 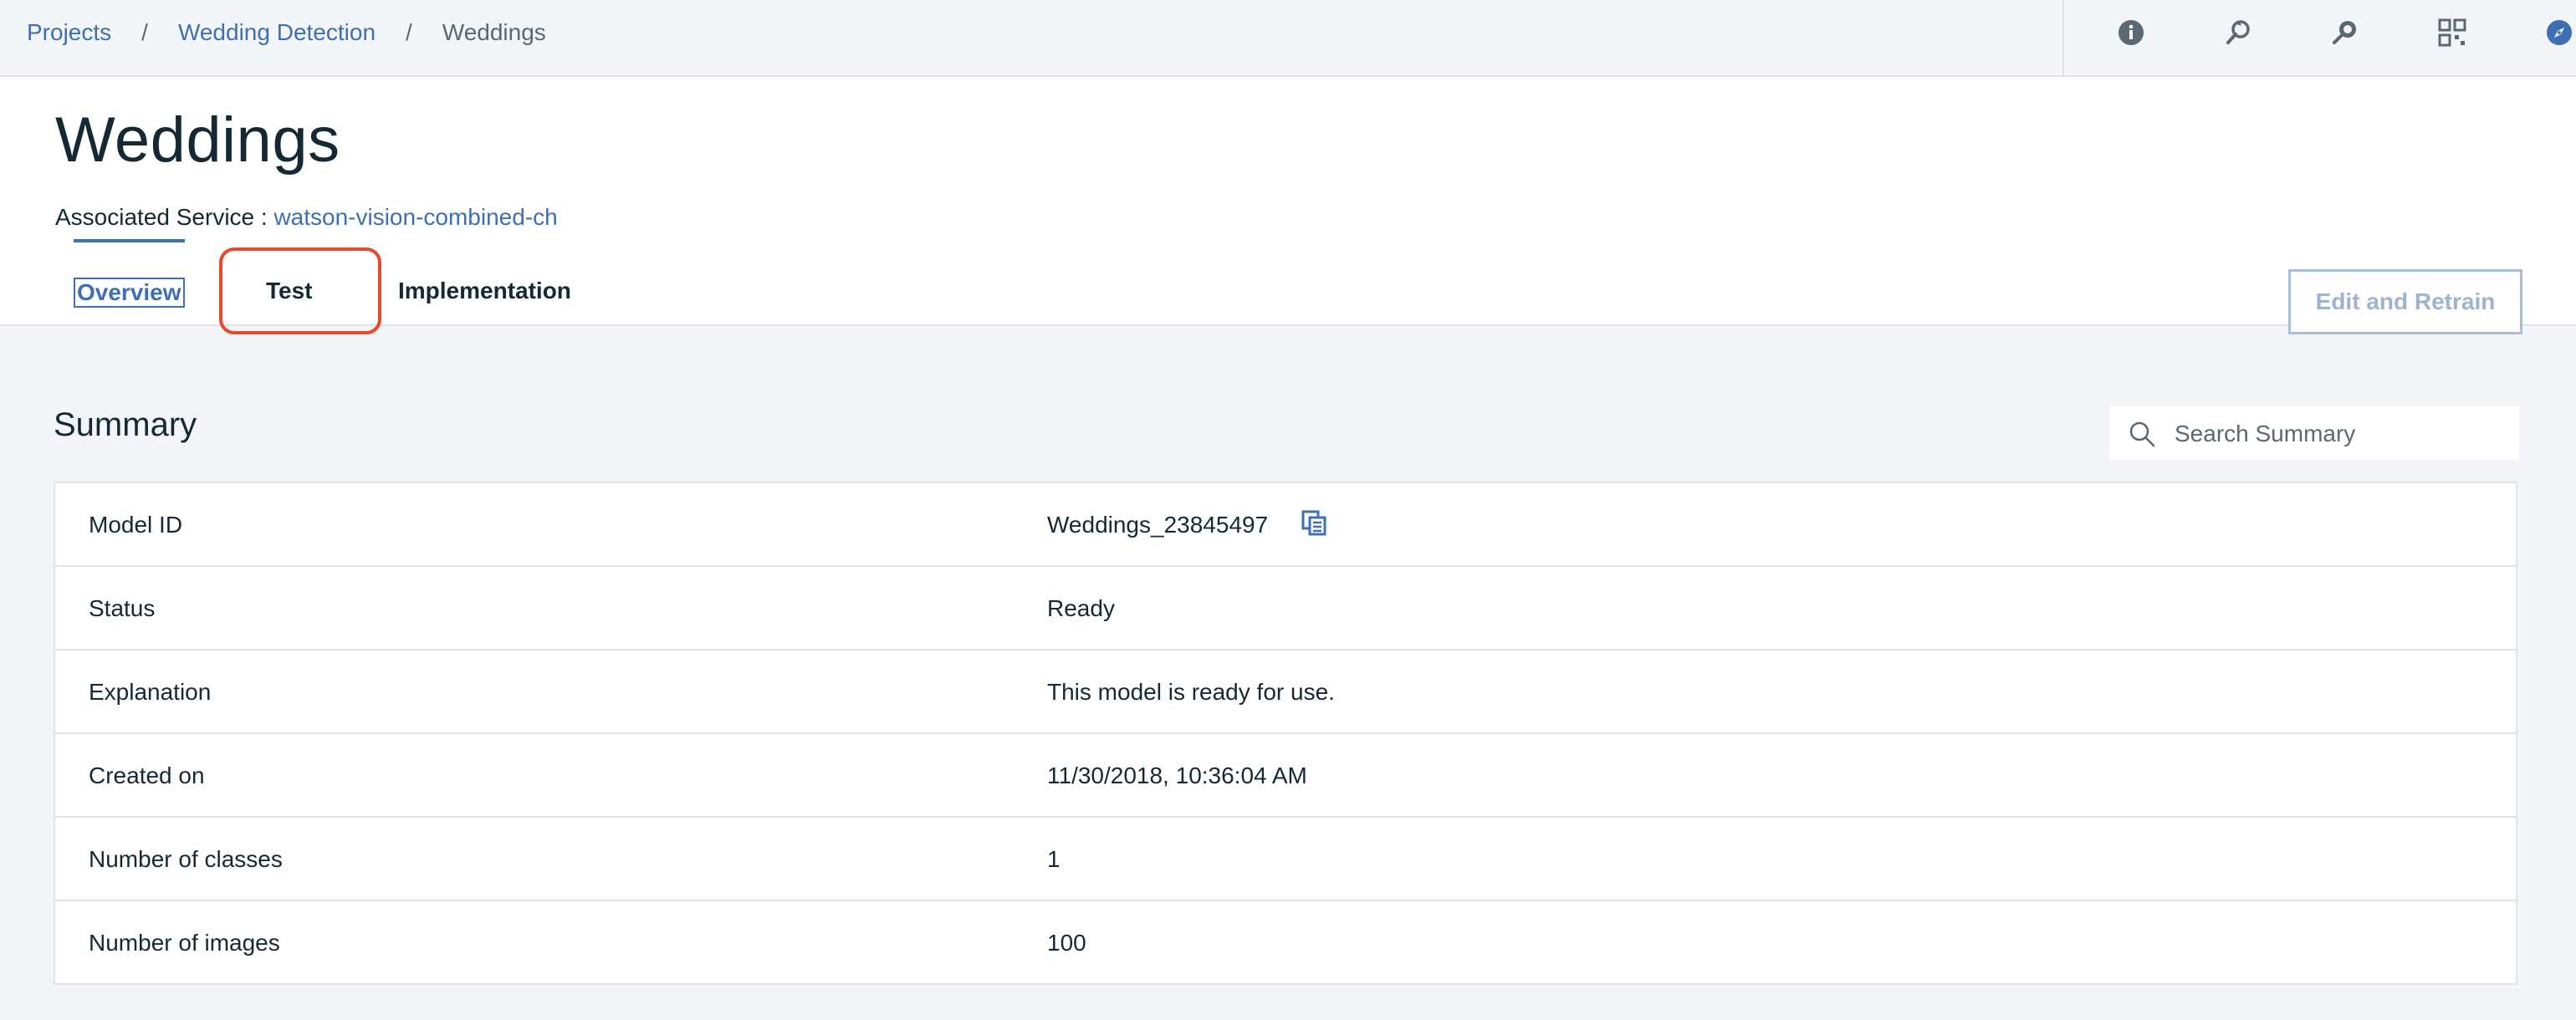 I want to click on info-icon, so click(x=2131, y=33).